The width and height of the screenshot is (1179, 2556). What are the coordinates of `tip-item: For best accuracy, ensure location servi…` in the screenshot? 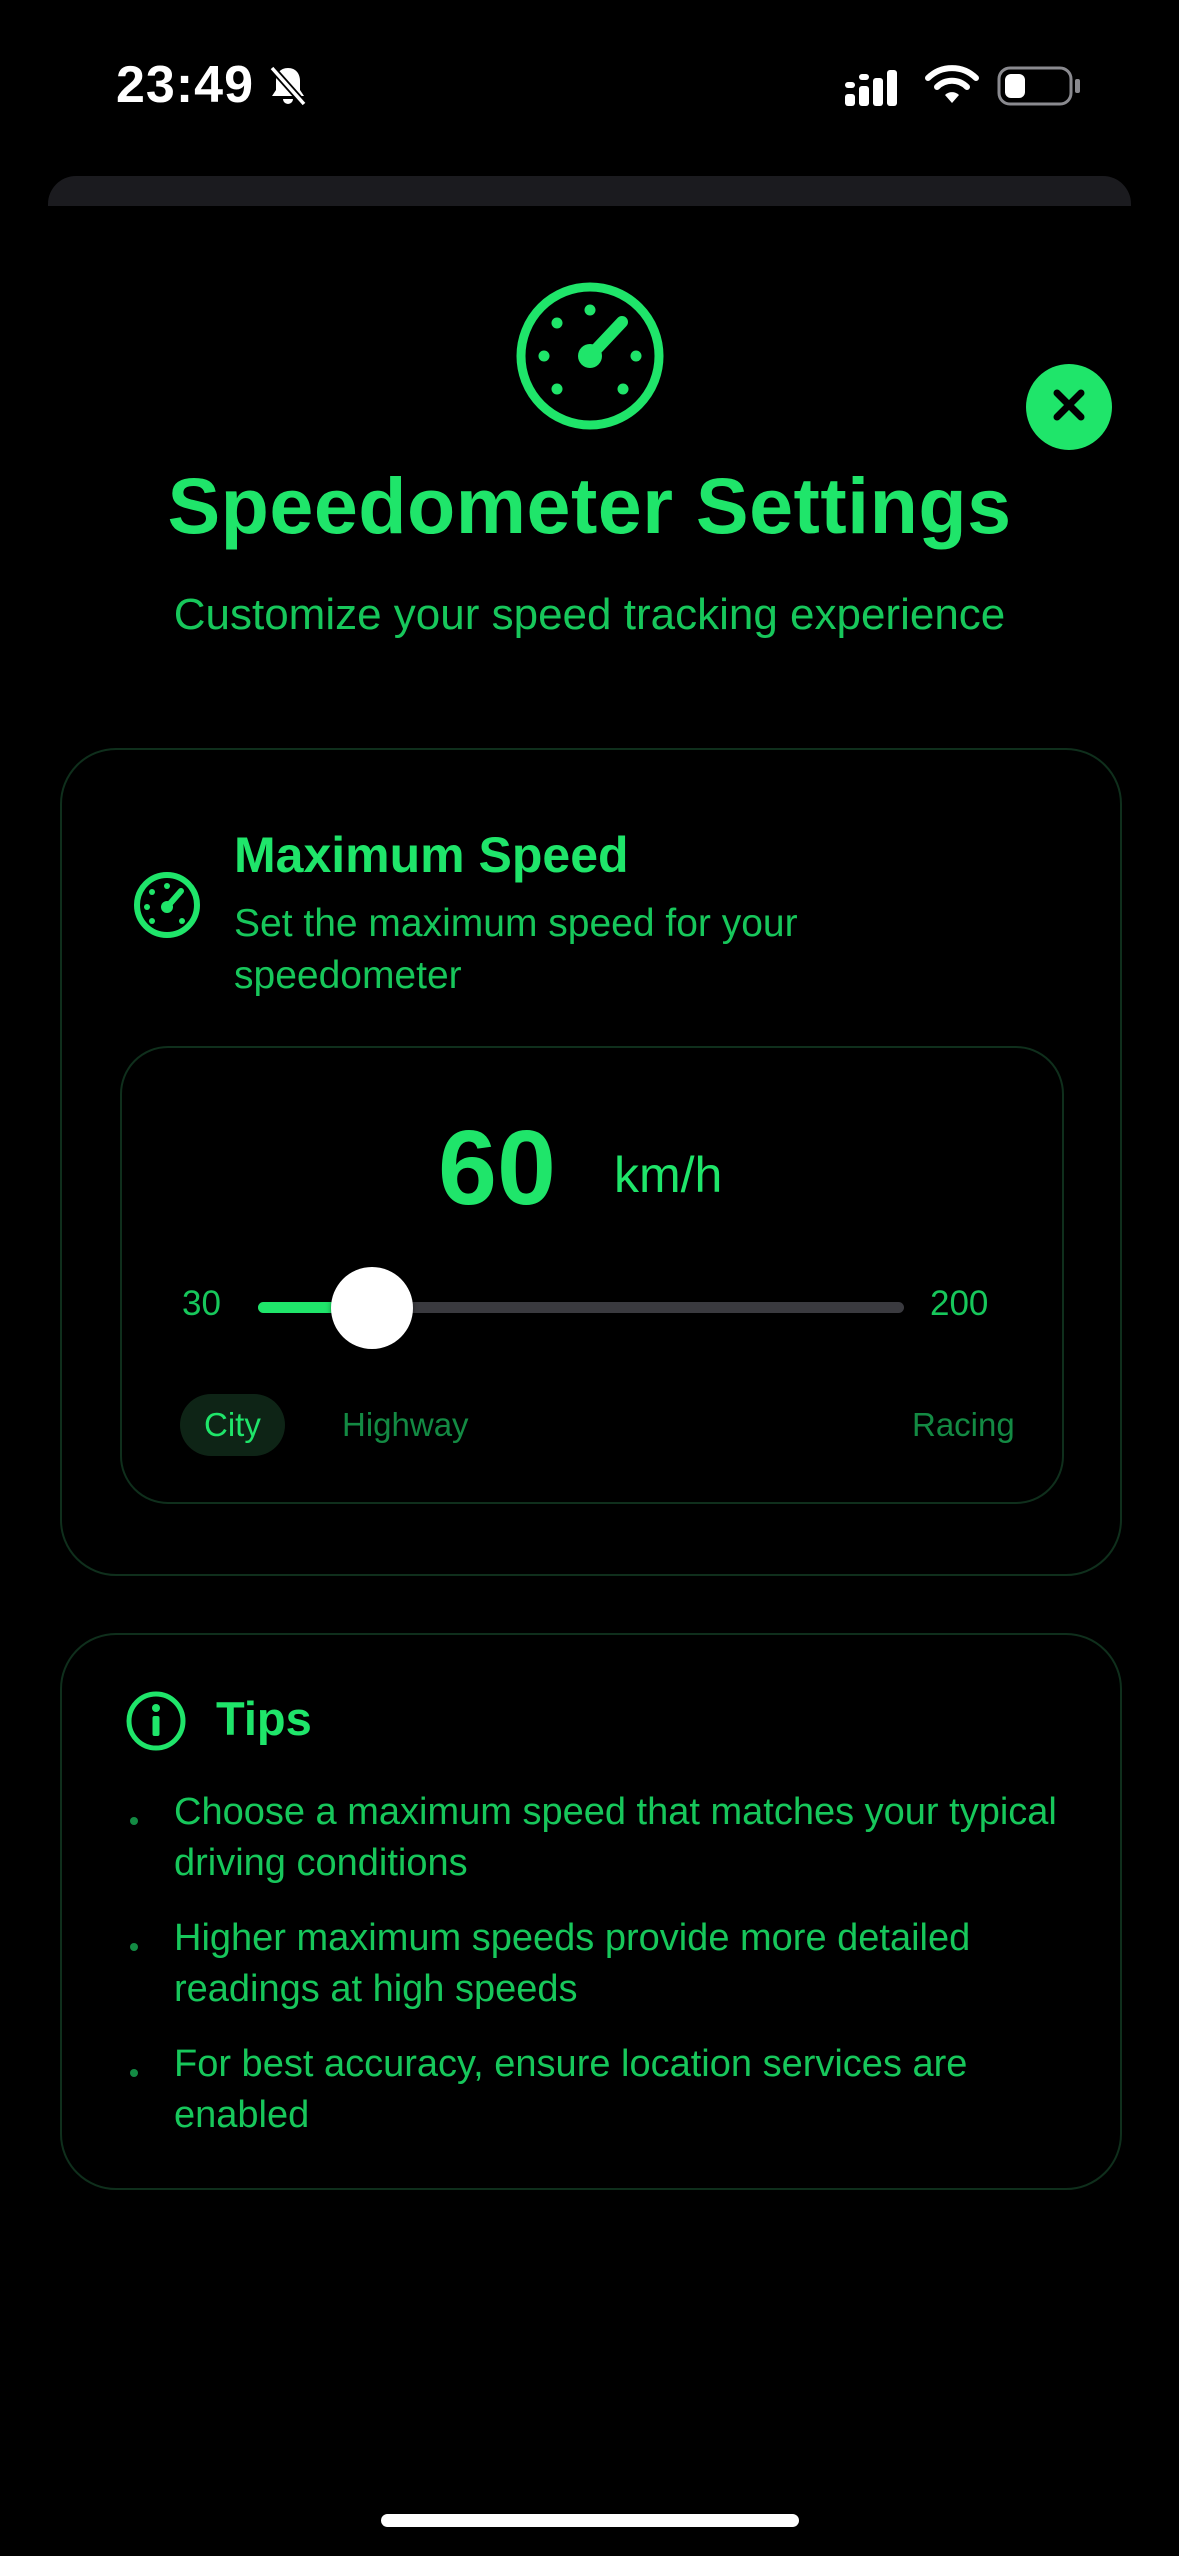 It's located at (604, 2090).